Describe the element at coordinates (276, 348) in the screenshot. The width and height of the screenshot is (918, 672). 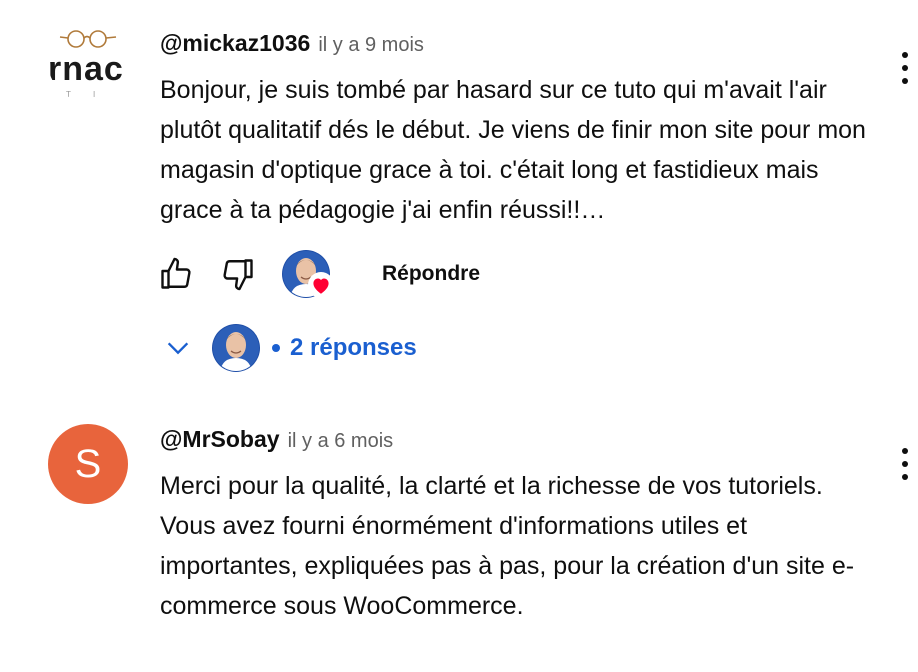
I see `bullet-separator` at that location.